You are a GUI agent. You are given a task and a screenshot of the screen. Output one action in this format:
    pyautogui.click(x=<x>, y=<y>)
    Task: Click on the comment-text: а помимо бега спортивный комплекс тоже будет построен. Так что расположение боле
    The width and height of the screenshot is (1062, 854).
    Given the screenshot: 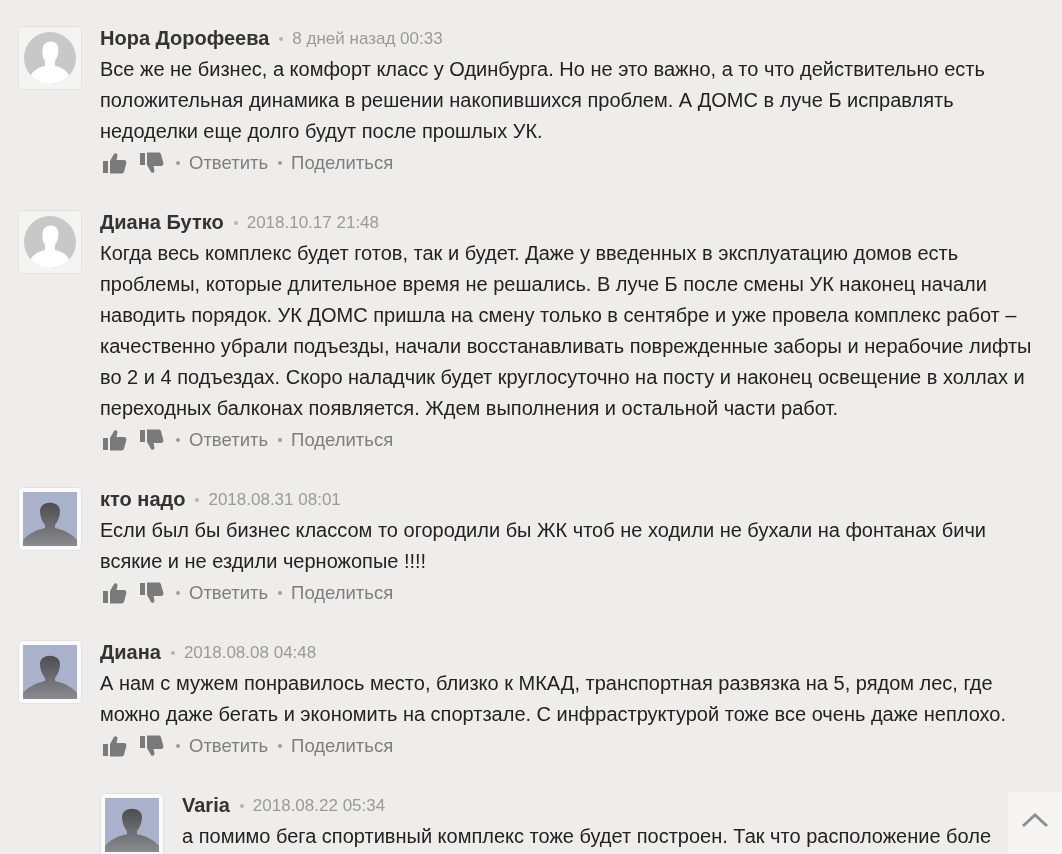 What is the action you would take?
    pyautogui.click(x=587, y=836)
    